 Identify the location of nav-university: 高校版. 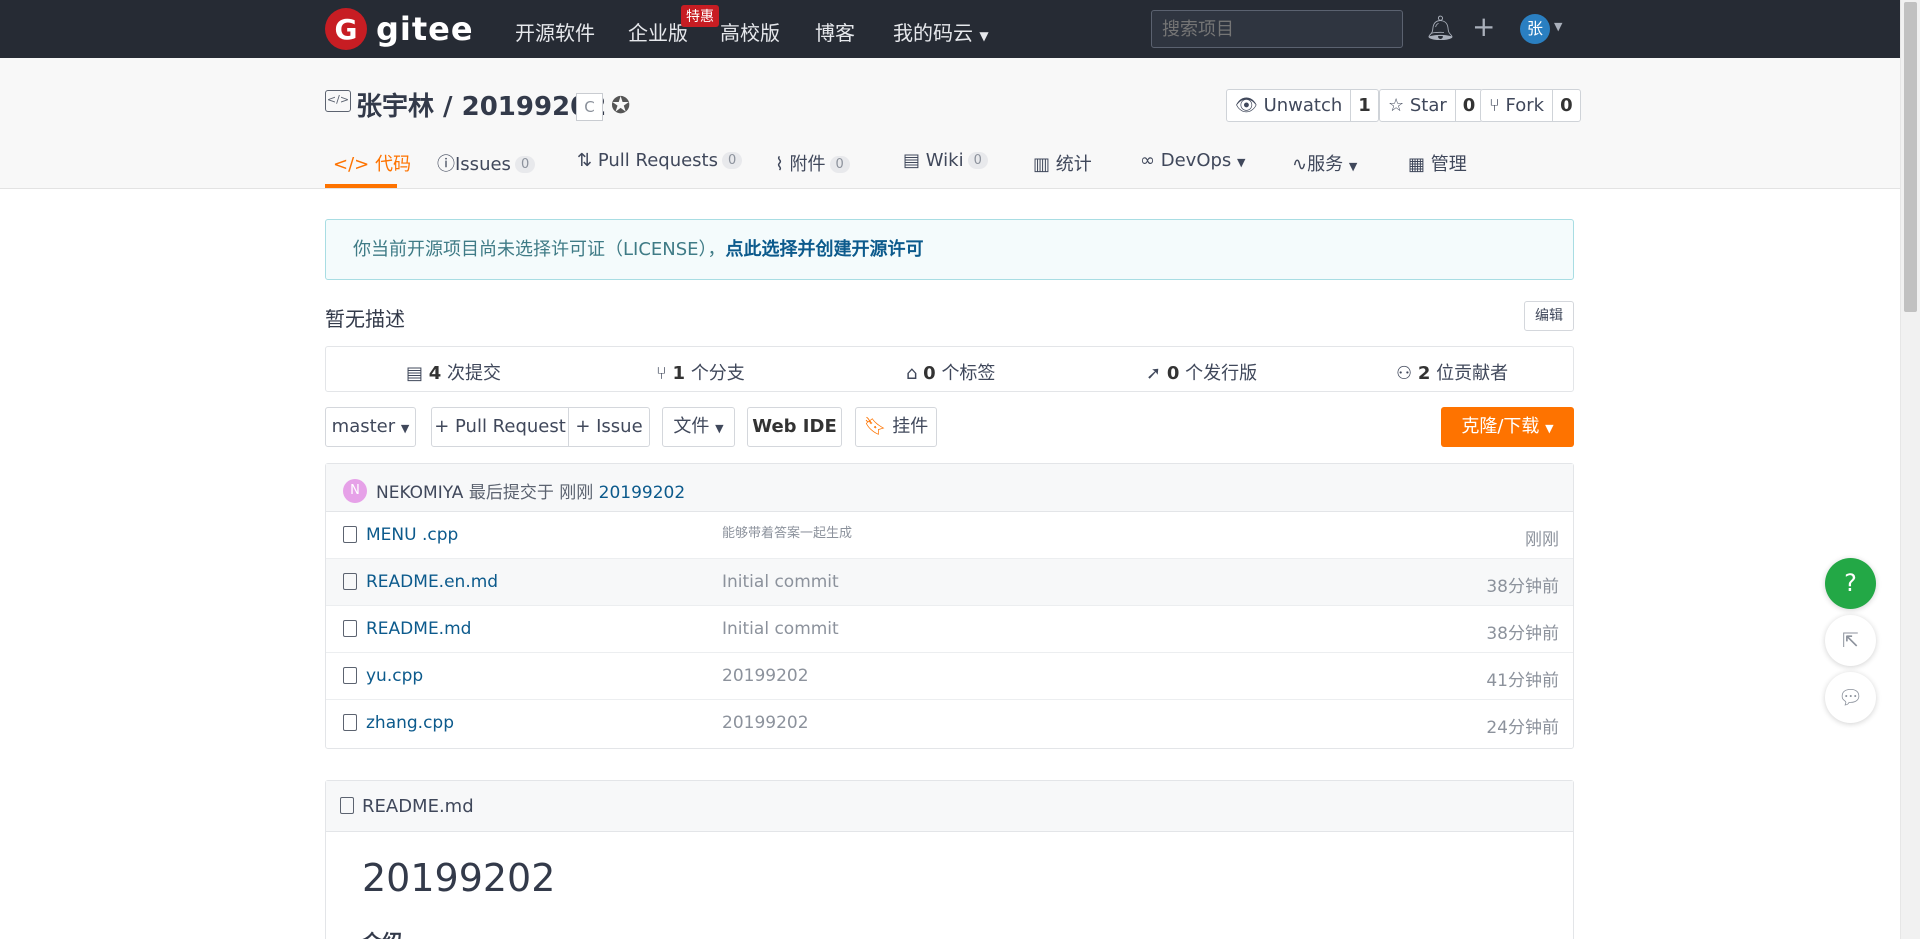
(750, 31).